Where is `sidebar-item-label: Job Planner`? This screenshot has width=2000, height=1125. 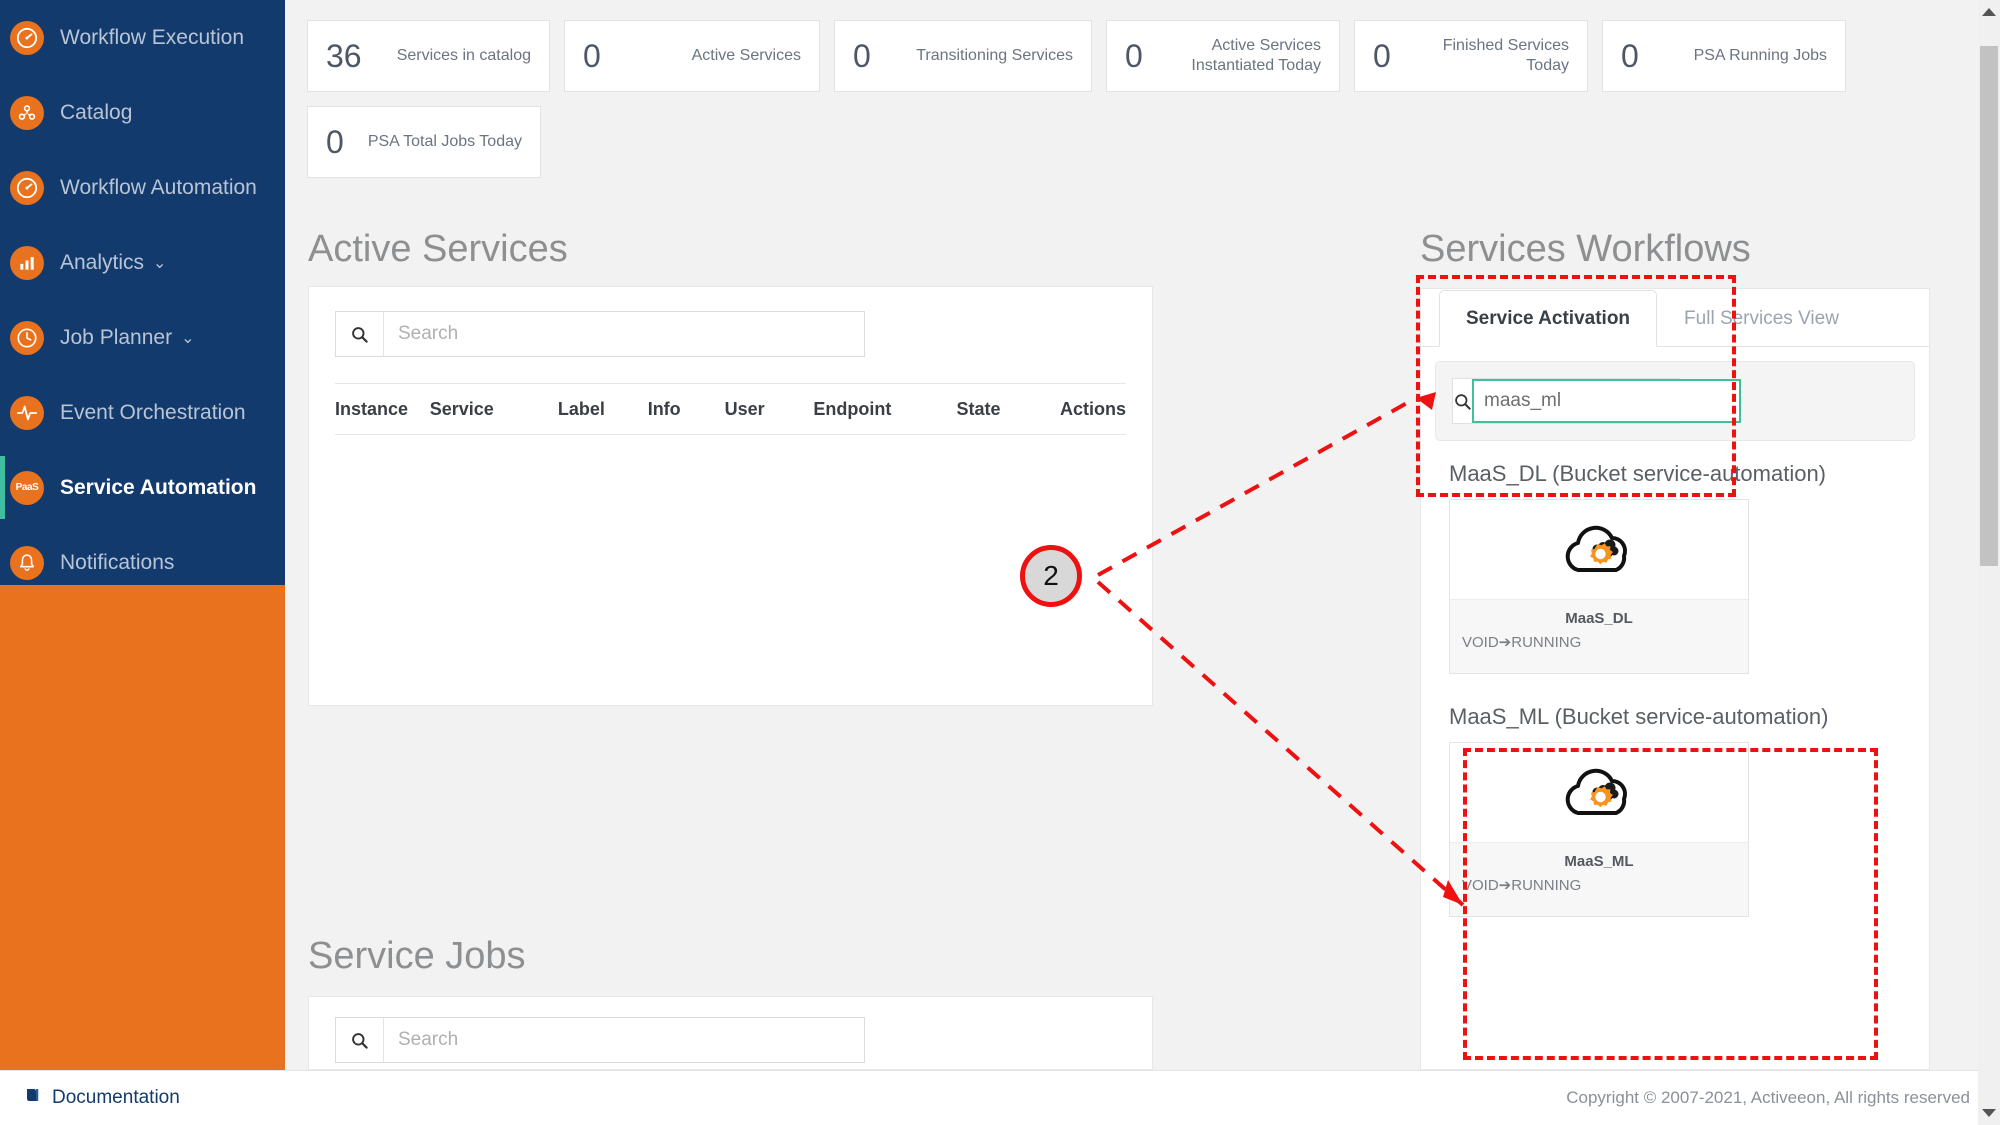 sidebar-item-label: Job Planner is located at coordinates (116, 337).